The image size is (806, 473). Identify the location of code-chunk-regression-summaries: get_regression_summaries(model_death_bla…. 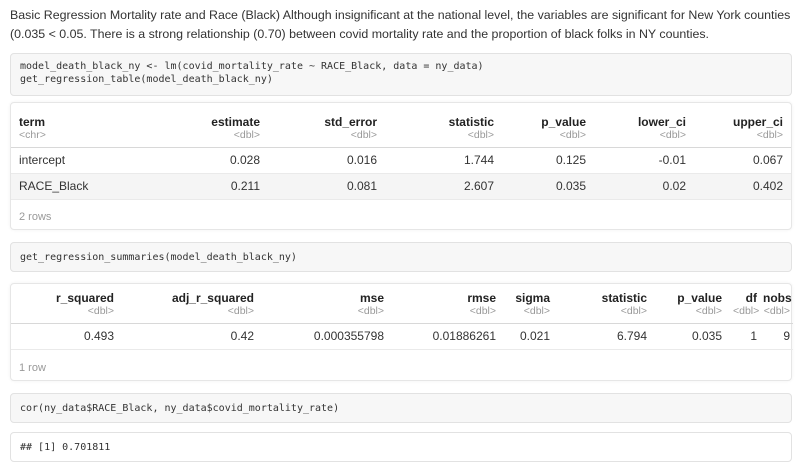
(401, 257).